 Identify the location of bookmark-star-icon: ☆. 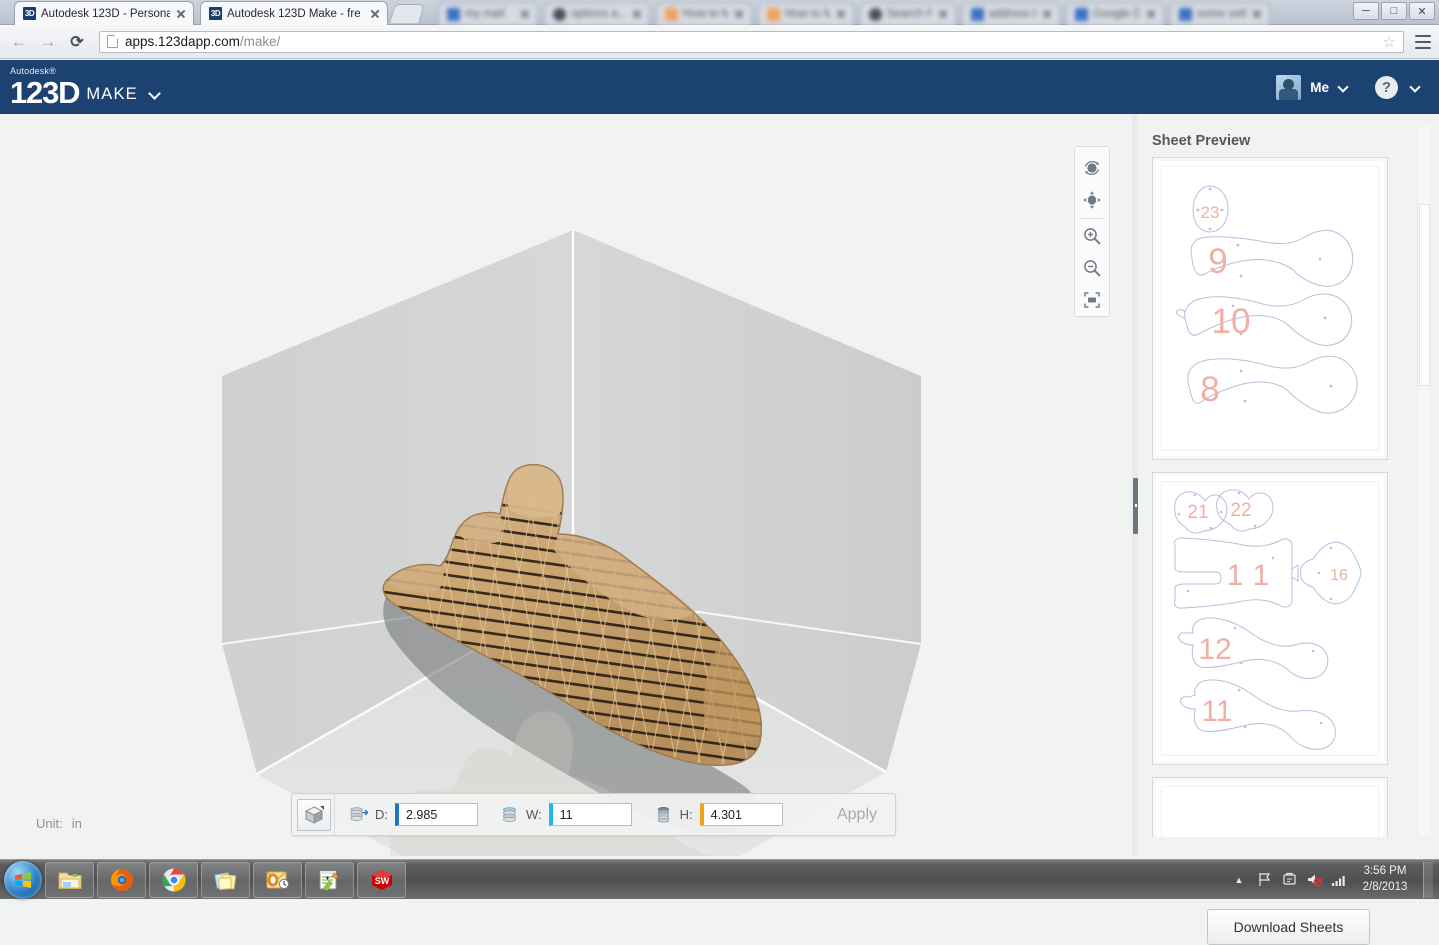
(1389, 42).